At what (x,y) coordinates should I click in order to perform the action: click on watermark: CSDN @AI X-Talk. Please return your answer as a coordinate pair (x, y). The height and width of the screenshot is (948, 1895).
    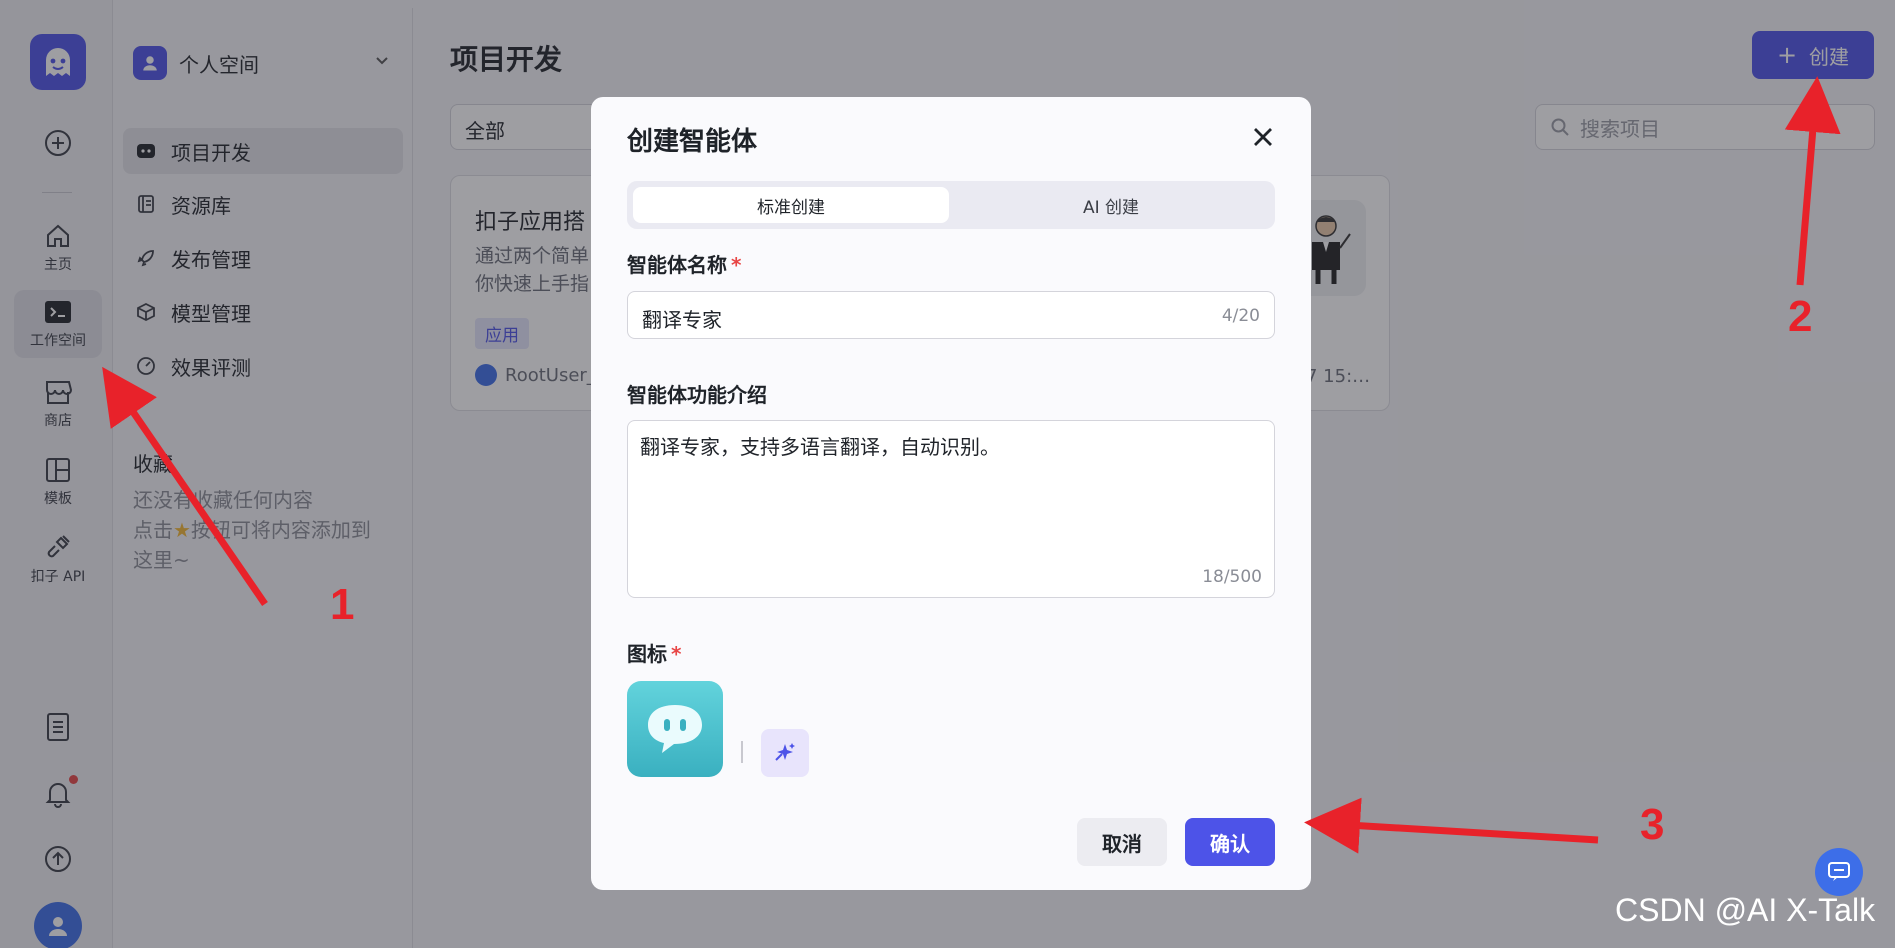
    Looking at the image, I should click on (1745, 910).